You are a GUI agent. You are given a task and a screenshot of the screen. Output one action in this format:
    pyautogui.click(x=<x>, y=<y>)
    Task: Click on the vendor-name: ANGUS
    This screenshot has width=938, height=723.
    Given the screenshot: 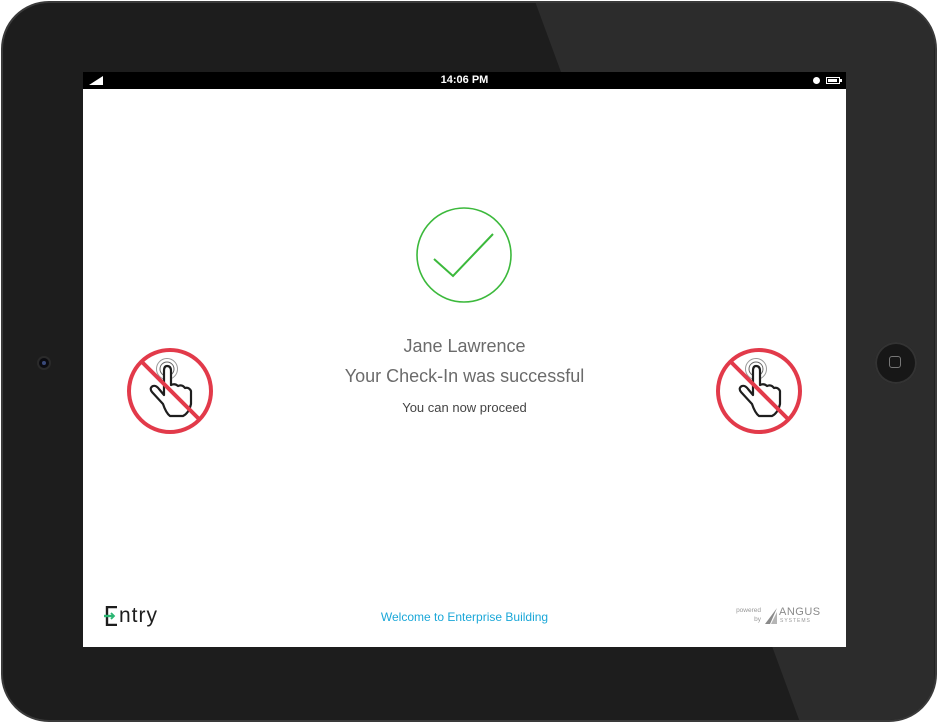 What is the action you would take?
    pyautogui.click(x=800, y=612)
    